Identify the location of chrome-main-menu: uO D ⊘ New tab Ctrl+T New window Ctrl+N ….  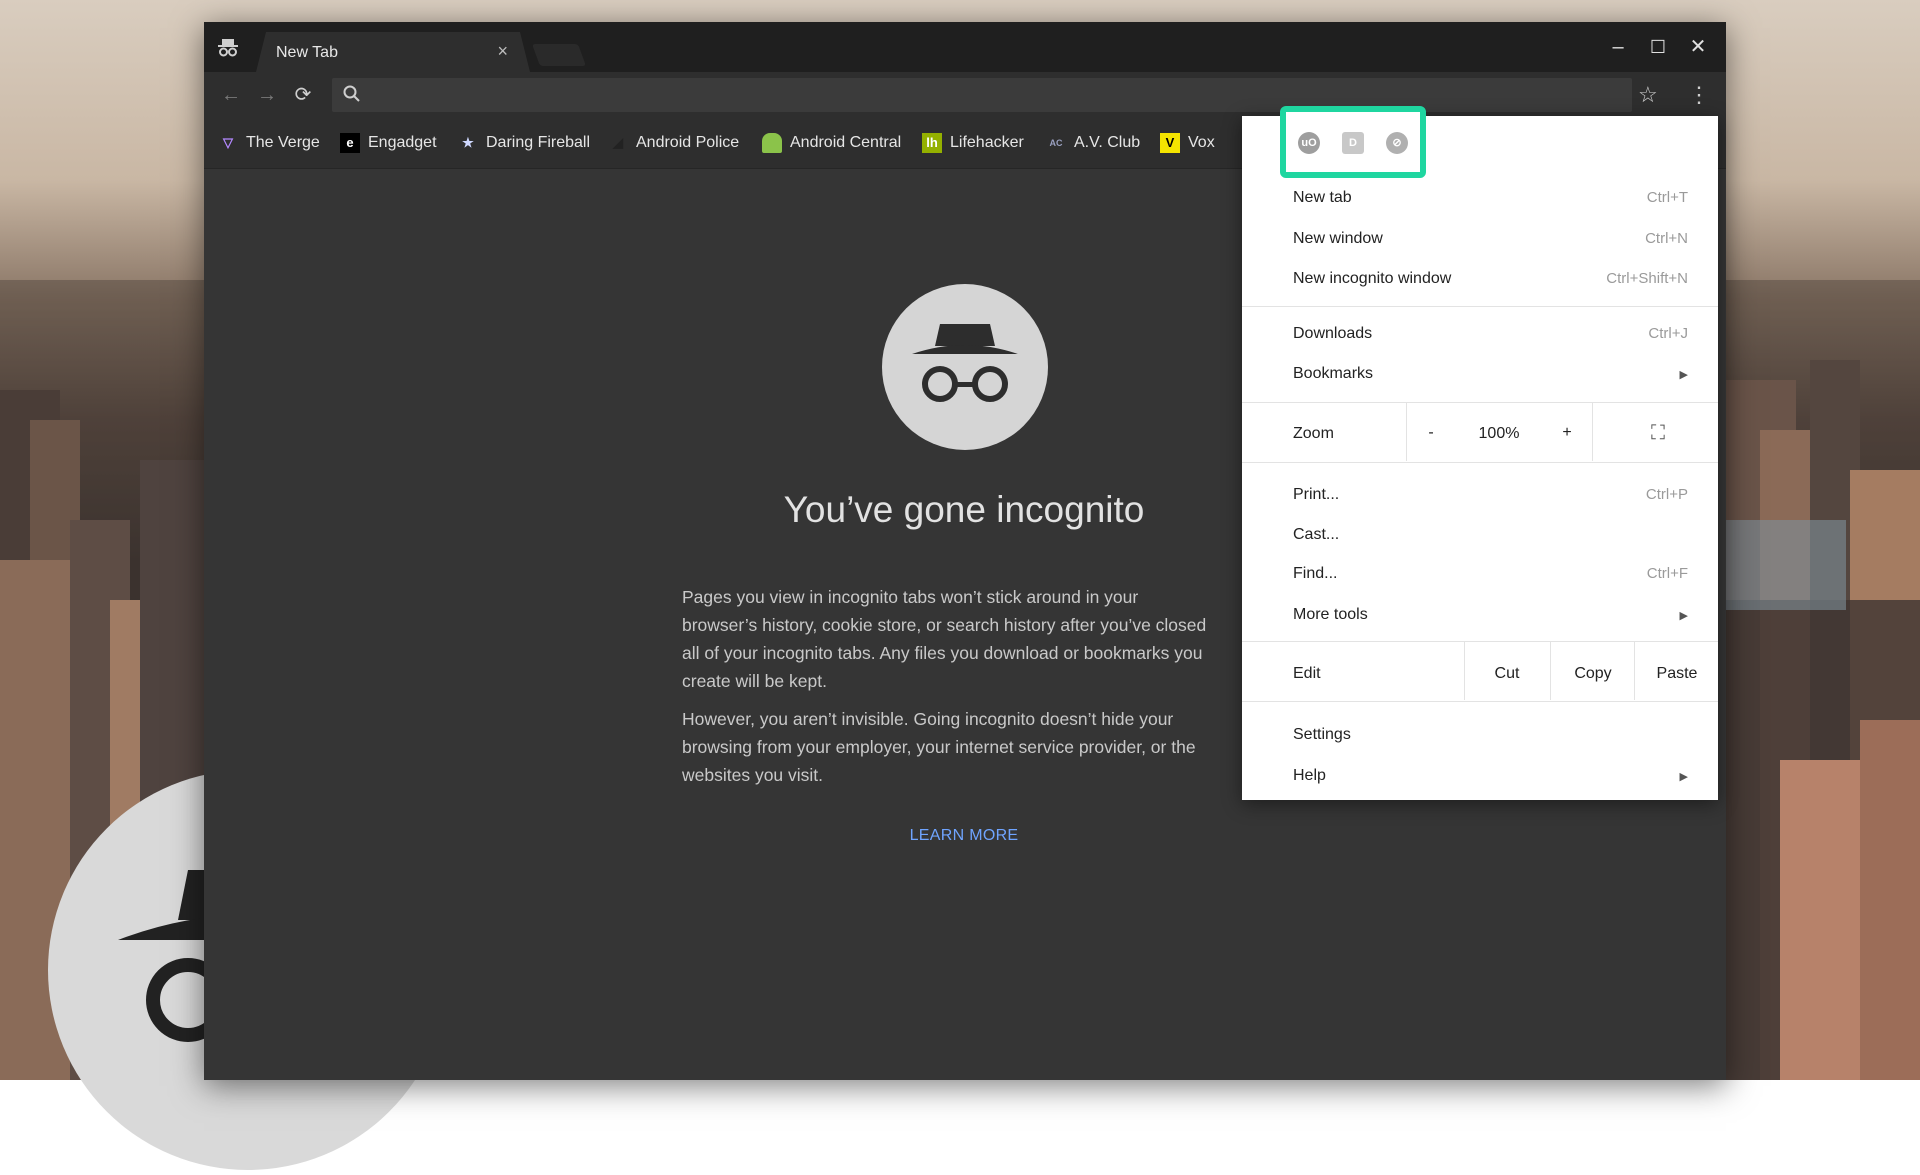
(1480, 453).